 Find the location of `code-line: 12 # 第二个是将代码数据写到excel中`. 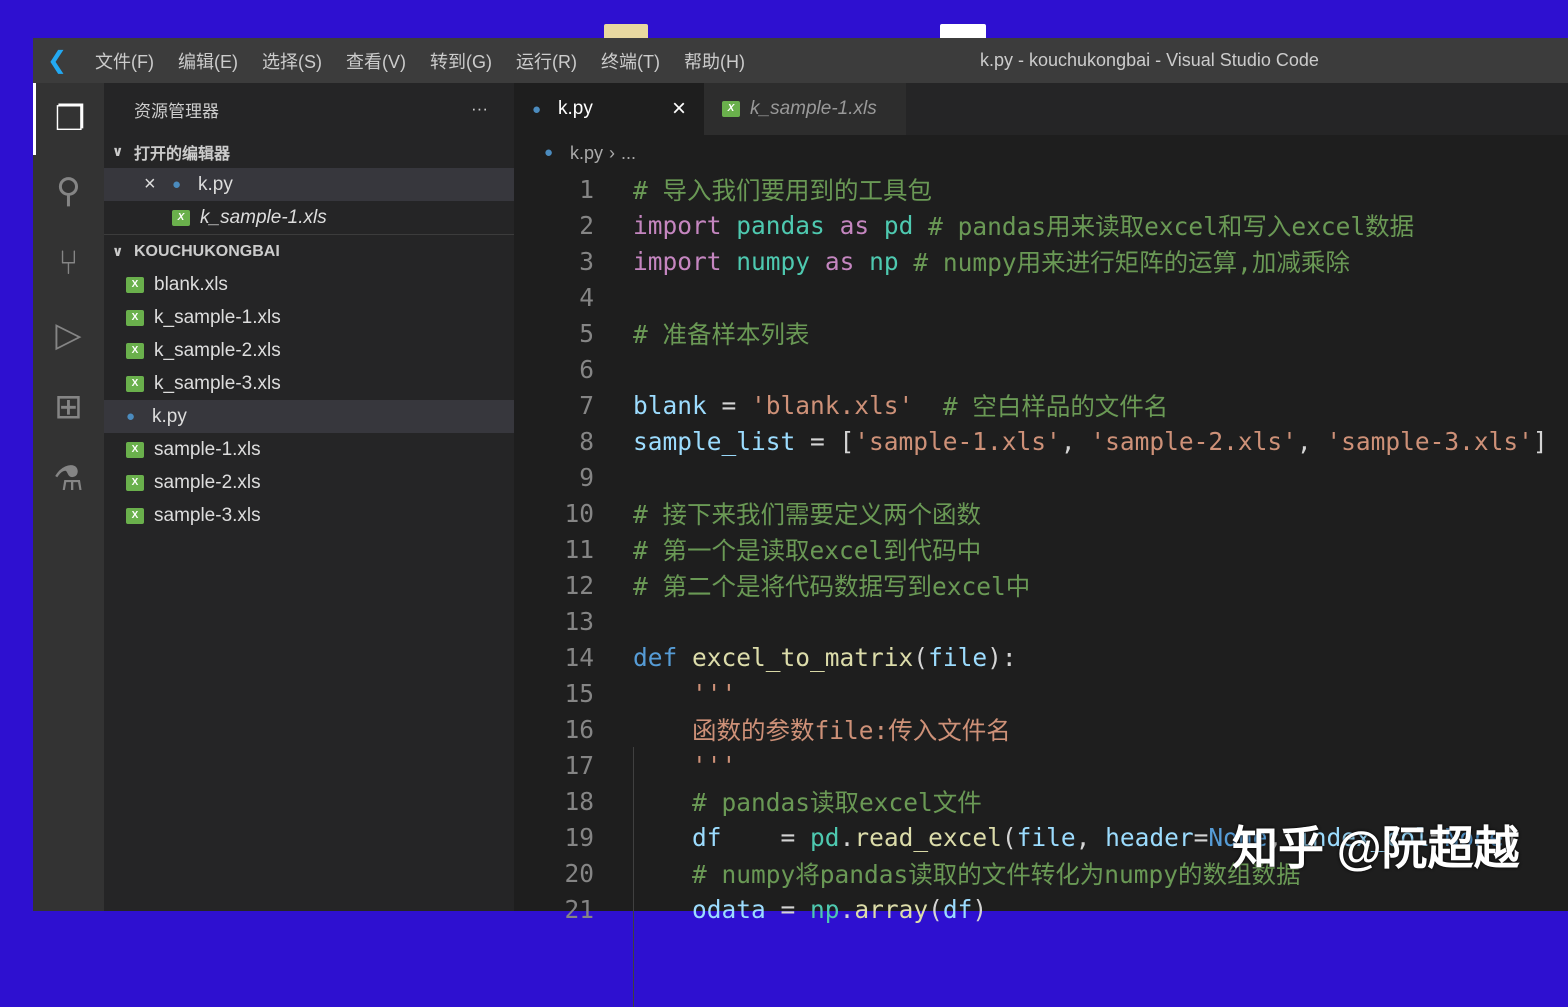

code-line: 12 # 第二个是将代码数据写到excel中 is located at coordinates (1041, 585).